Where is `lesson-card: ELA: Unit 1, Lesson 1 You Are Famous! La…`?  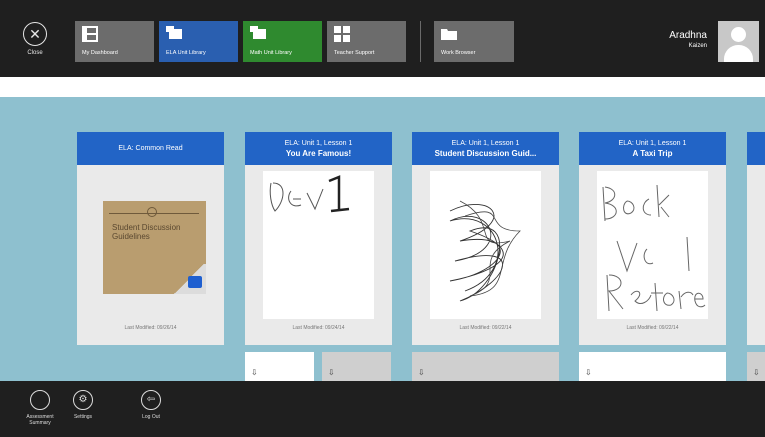 lesson-card: ELA: Unit 1, Lesson 1 You Are Famous! La… is located at coordinates (318, 238).